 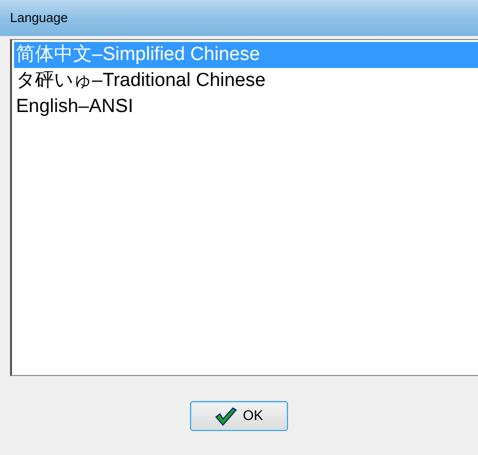 I want to click on window-title: Language, so click(x=39, y=18).